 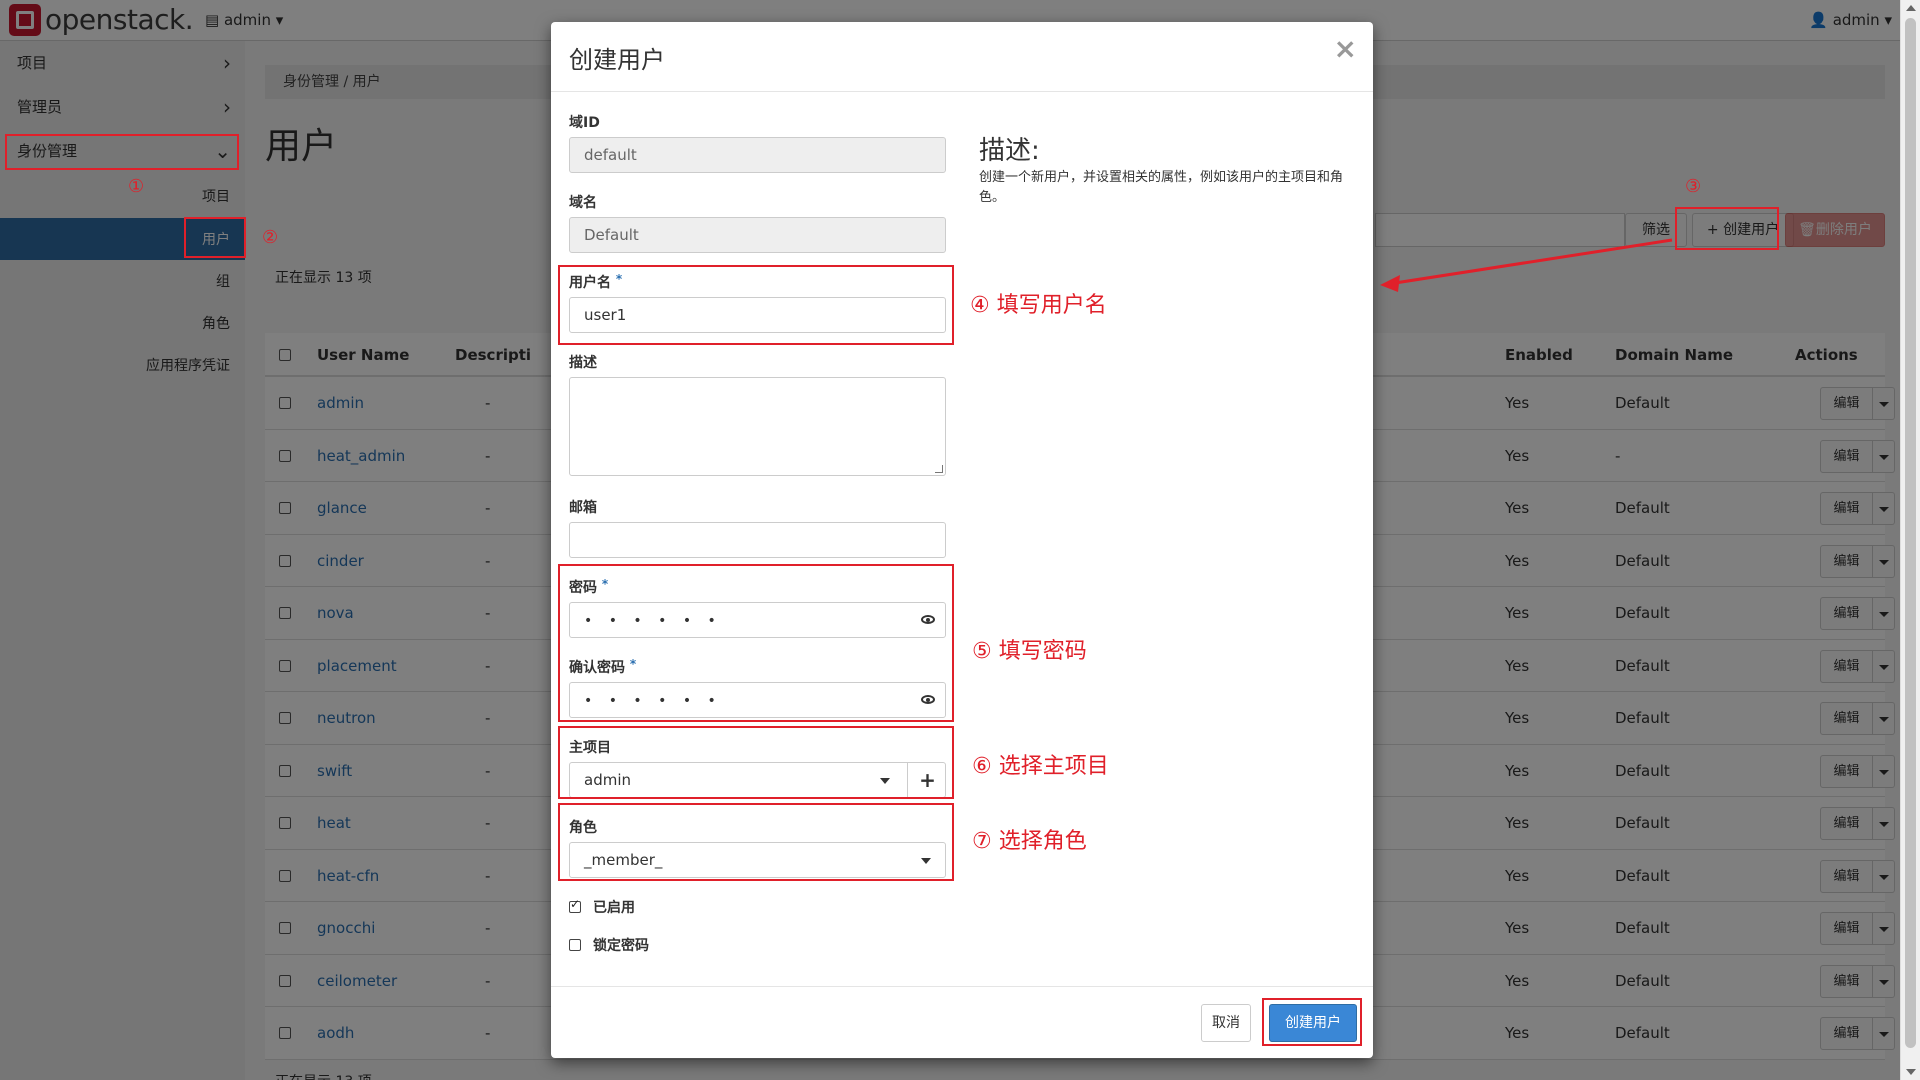 I want to click on annotation-step-7: ⑦ 选择角色, so click(x=1029, y=841).